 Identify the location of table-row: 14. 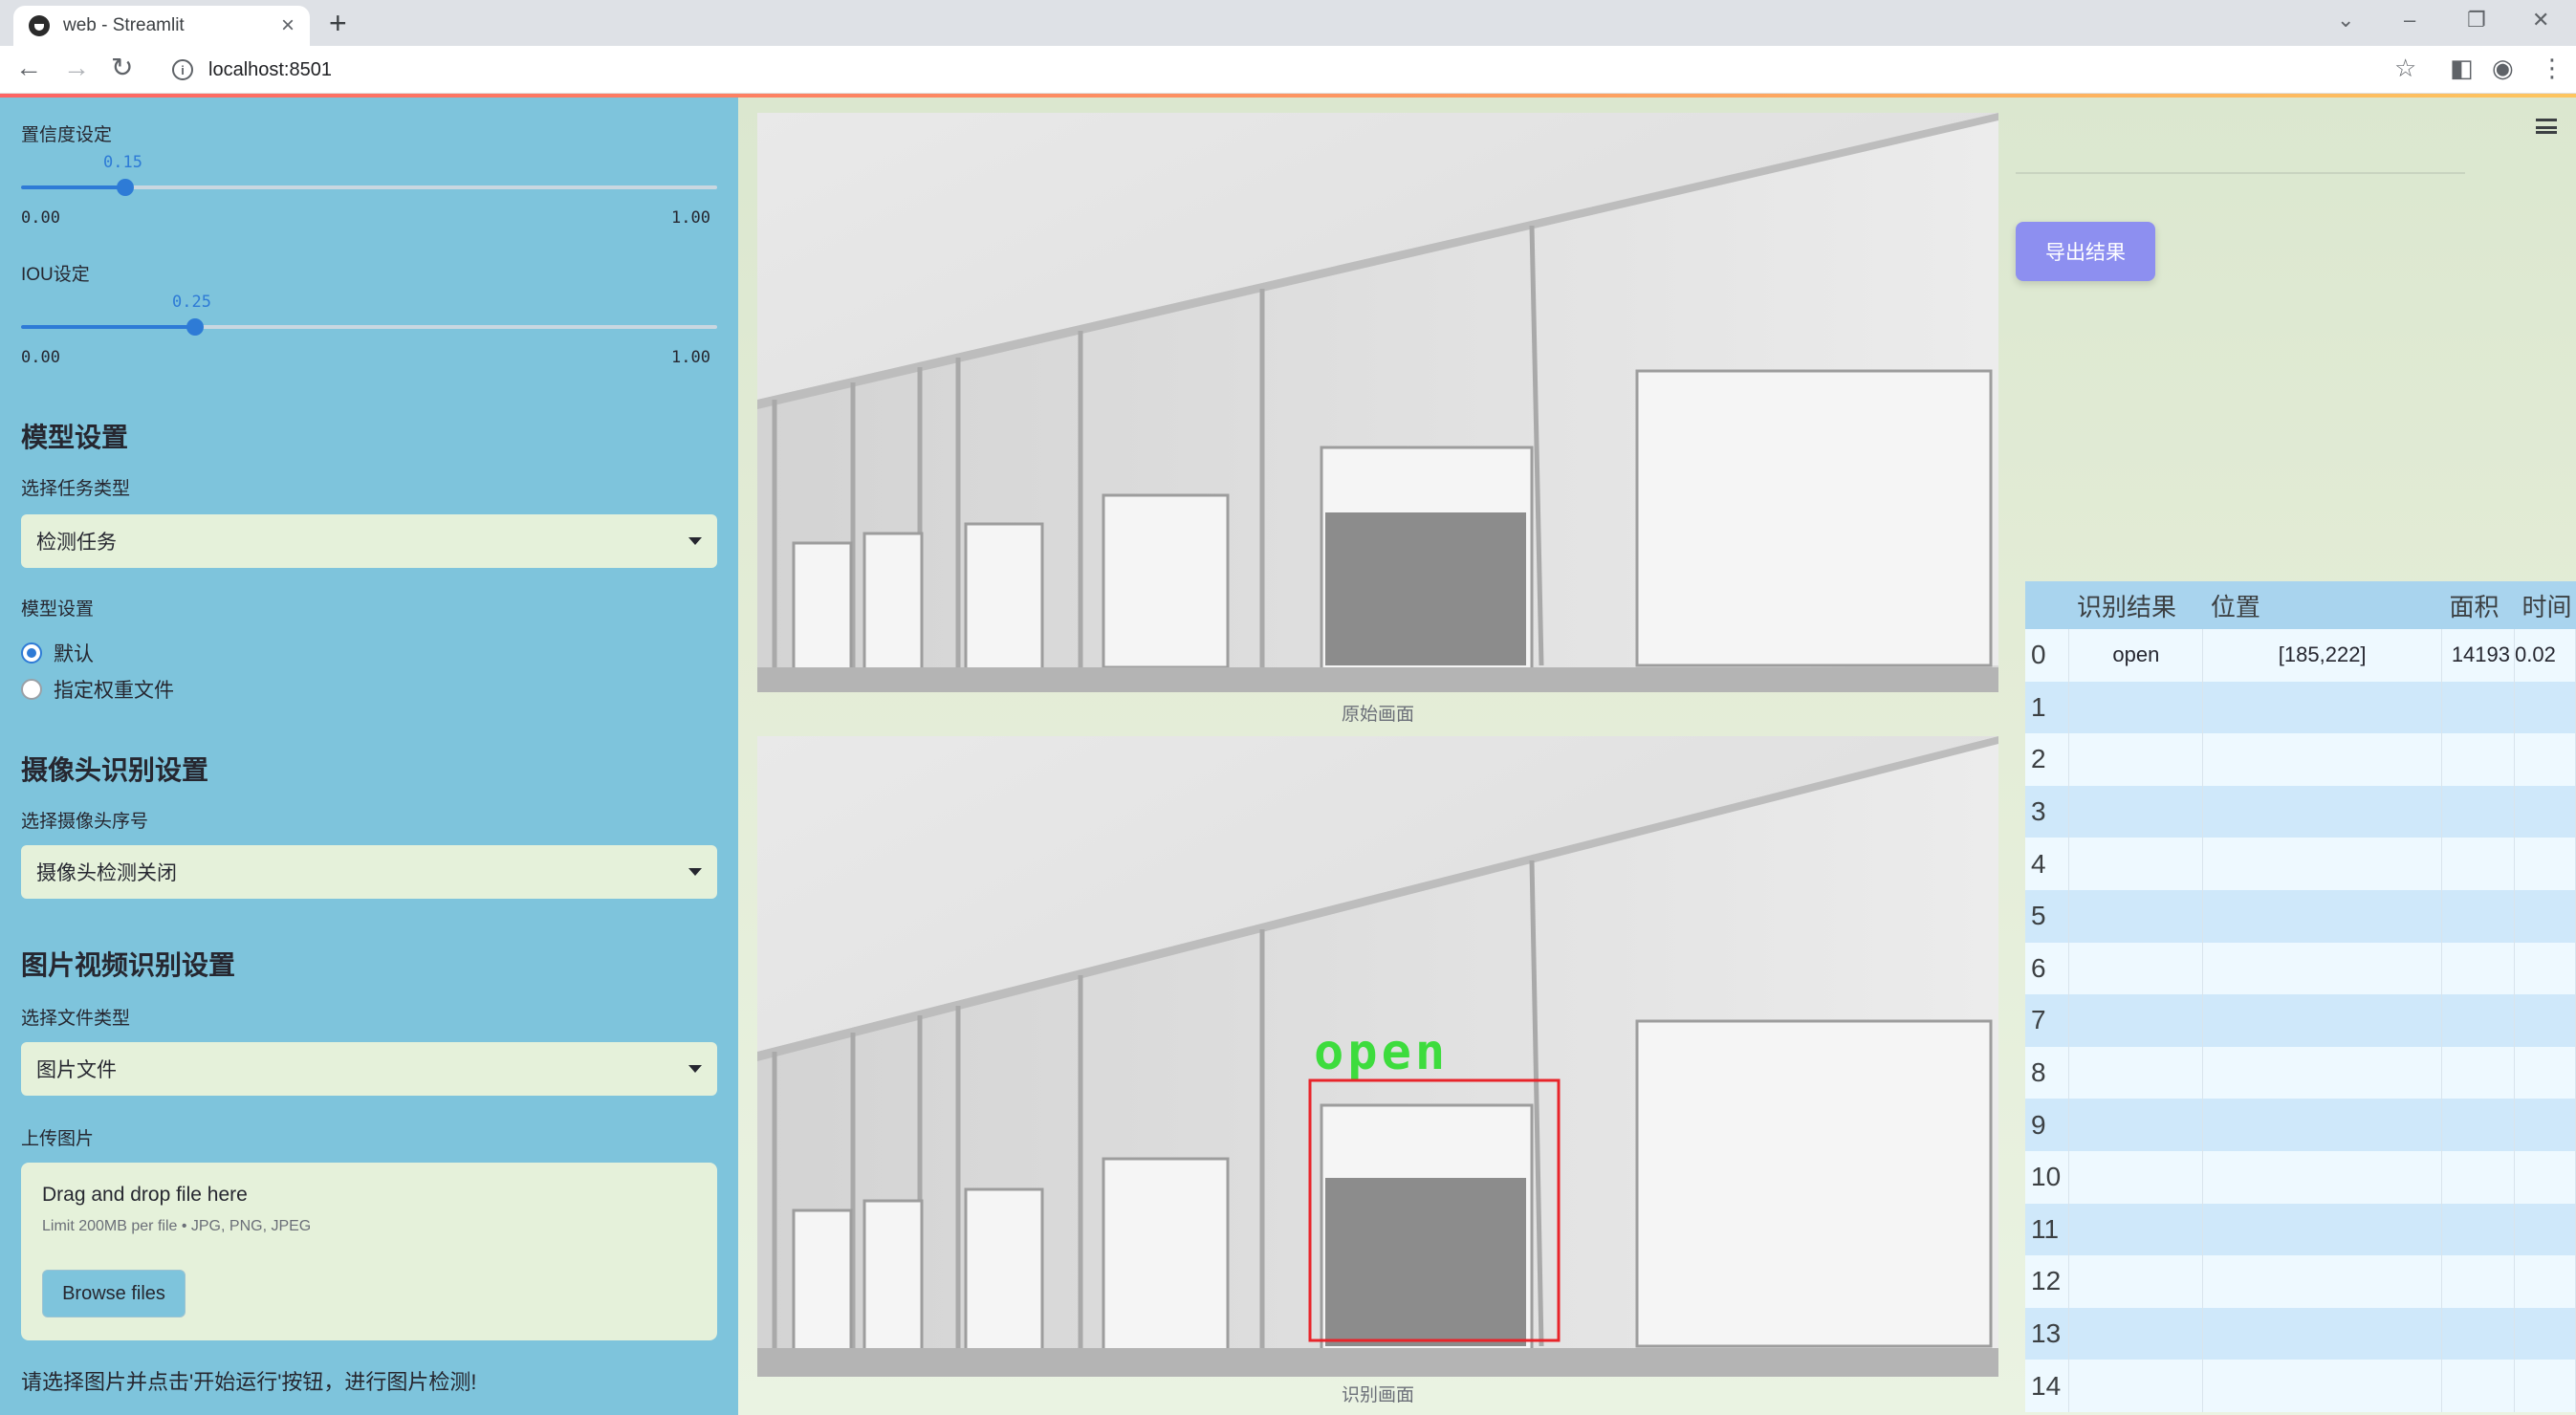
(2300, 1386).